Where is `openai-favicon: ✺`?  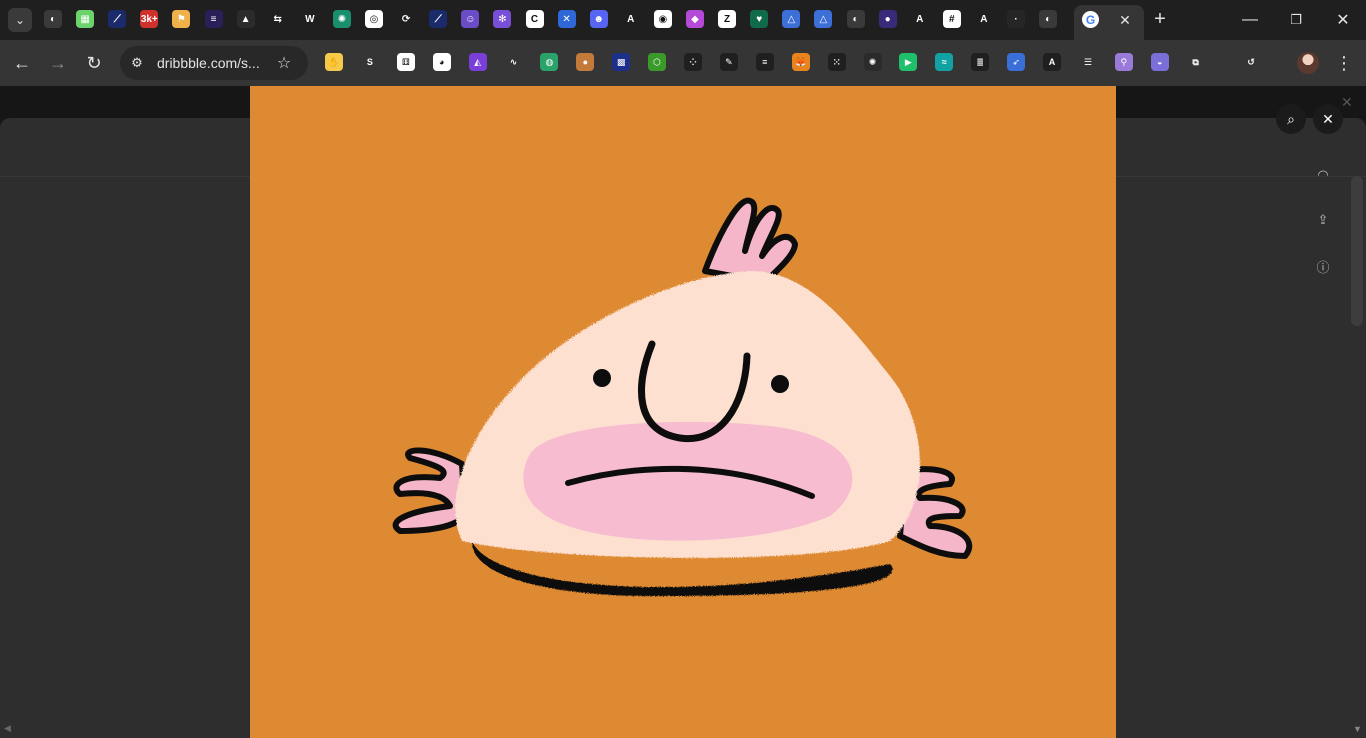 openai-favicon: ✺ is located at coordinates (341, 19).